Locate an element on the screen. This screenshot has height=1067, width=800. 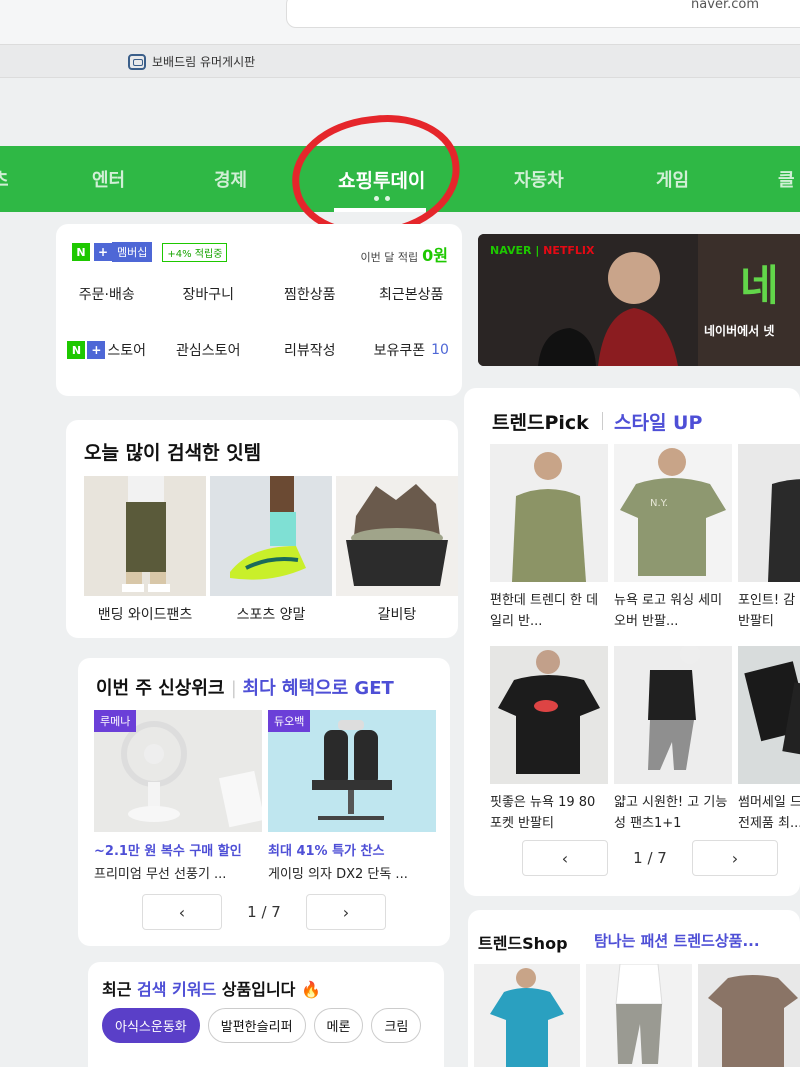
section-title: 오늘 많이 검색한 잇템 is located at coordinates (173, 453).